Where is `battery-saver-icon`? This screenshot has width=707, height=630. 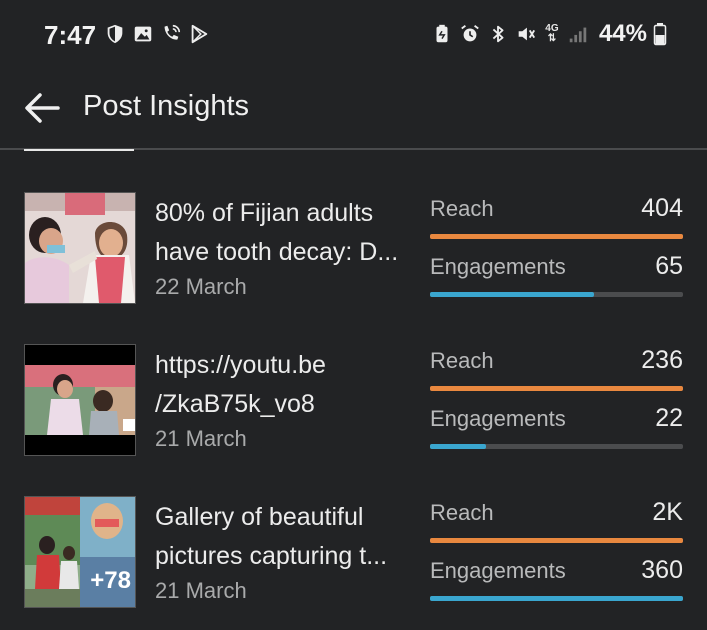 battery-saver-icon is located at coordinates (442, 33).